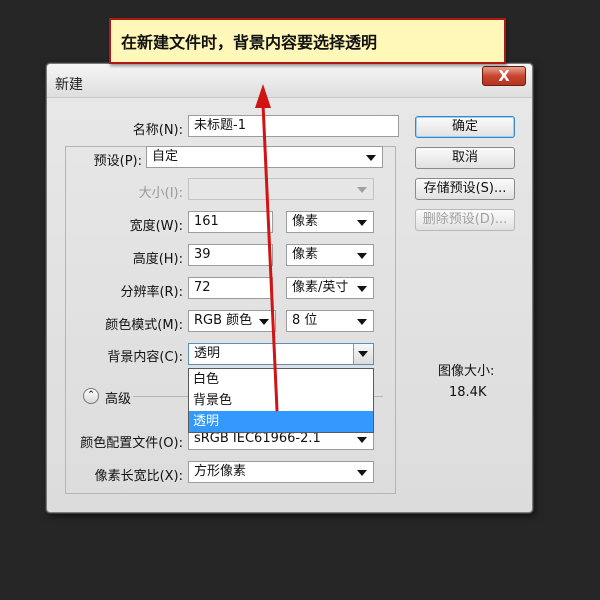  What do you see at coordinates (281, 379) in the screenshot?
I see `option-white: 白色` at bounding box center [281, 379].